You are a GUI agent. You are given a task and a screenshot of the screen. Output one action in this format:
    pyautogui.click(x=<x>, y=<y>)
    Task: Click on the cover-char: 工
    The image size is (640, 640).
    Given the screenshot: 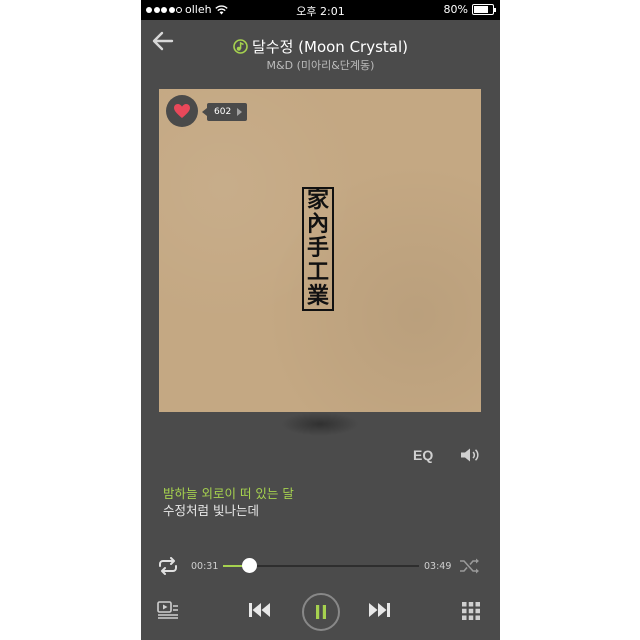 What is the action you would take?
    pyautogui.click(x=317, y=272)
    